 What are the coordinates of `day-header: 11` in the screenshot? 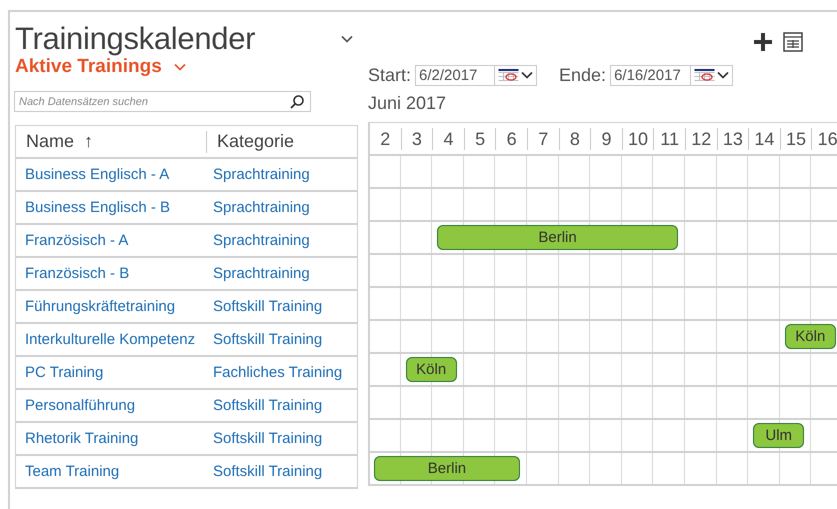 It's located at (670, 139).